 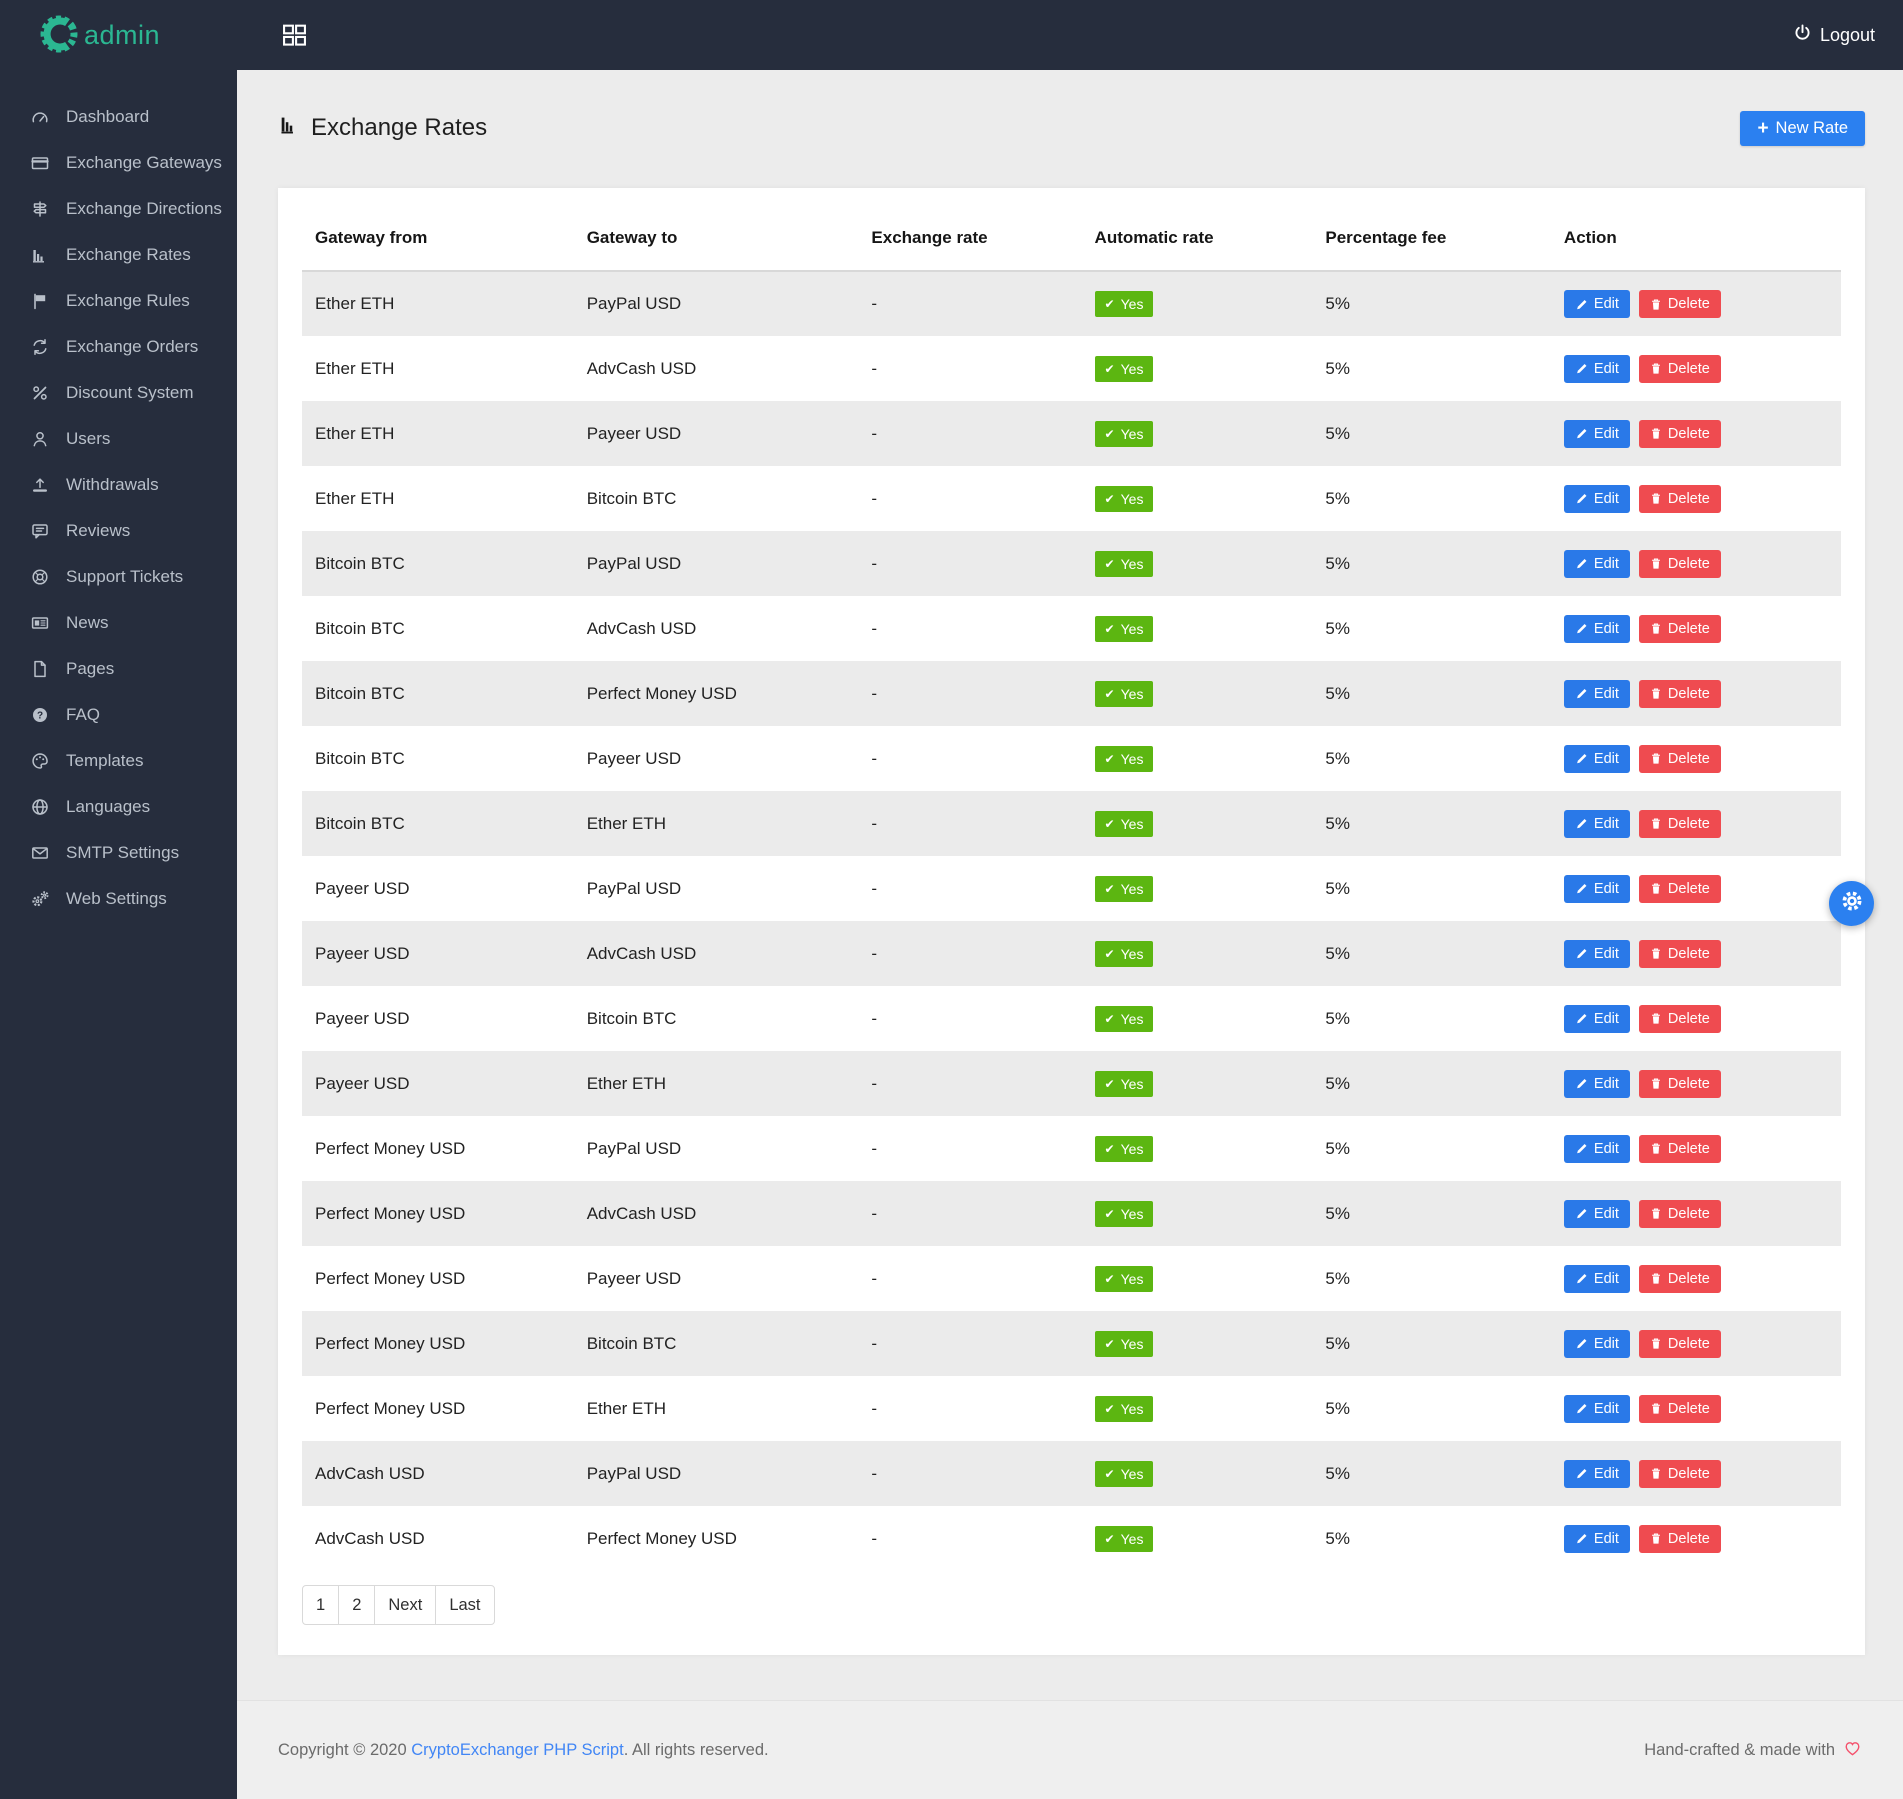 I want to click on sidebar-item-exchange-gateways: Exchange Gateways, so click(x=118, y=163).